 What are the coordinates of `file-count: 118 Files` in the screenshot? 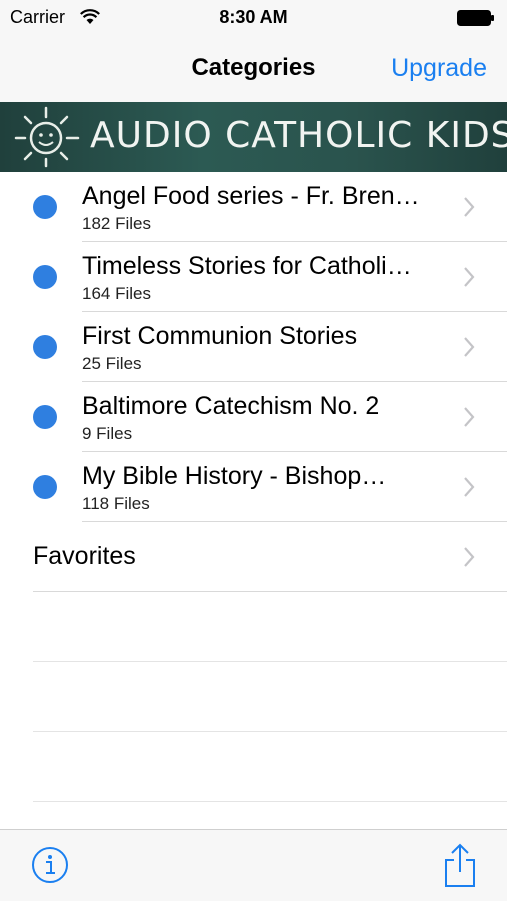 It's located at (116, 503).